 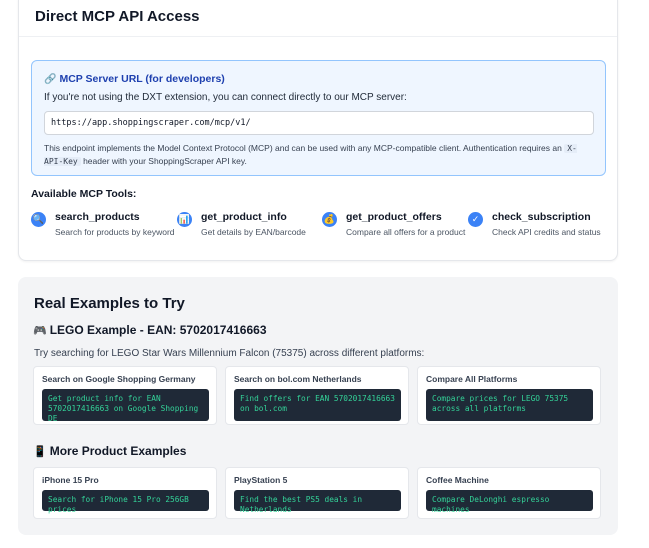 What do you see at coordinates (40, 331) in the screenshot?
I see `game-controller-icon: 🎮` at bounding box center [40, 331].